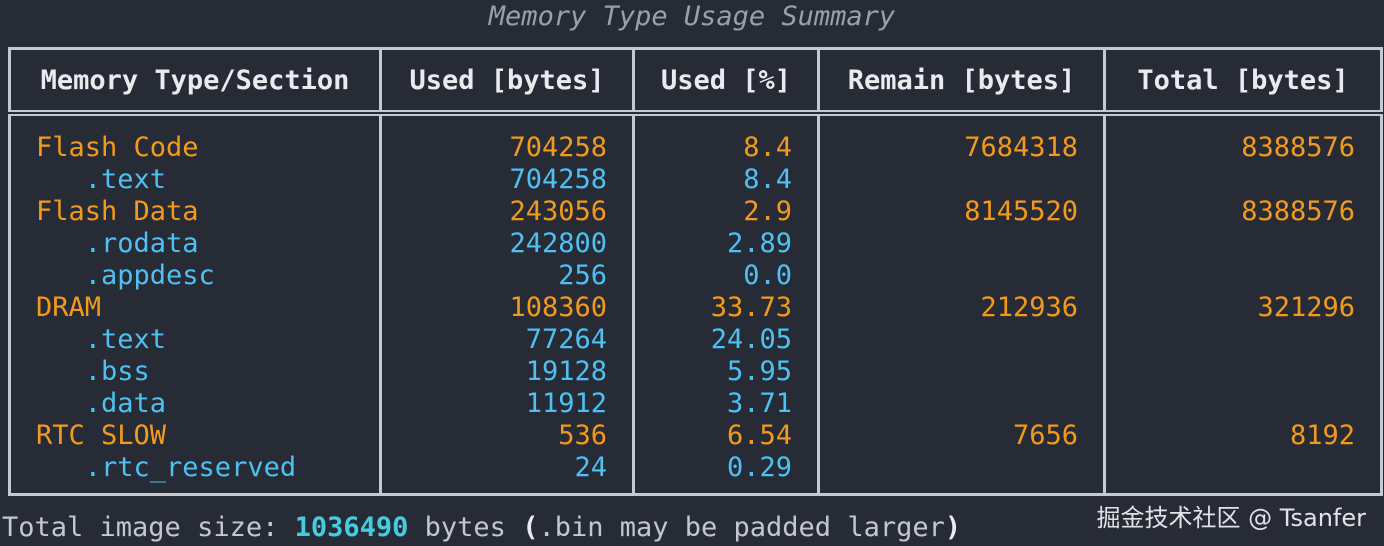 The image size is (1384, 546). I want to click on cell-pct-1: 8.4, so click(767, 179).